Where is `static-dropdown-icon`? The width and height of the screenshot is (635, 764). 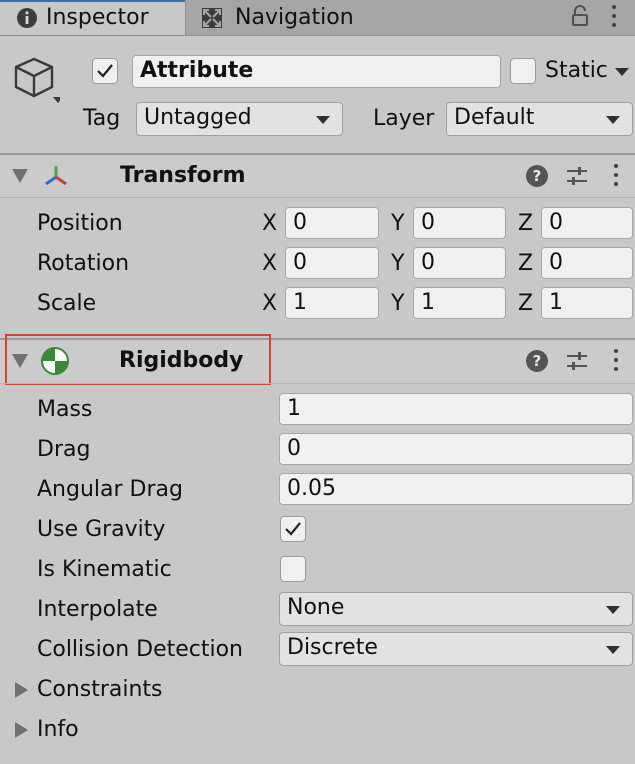
static-dropdown-icon is located at coordinates (622, 72).